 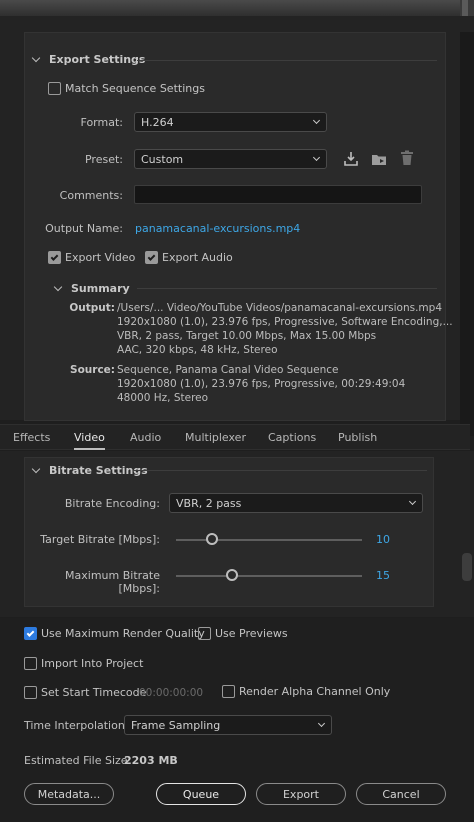 I want to click on set-start-timecode-label: Set Start Timecode, so click(x=94, y=692).